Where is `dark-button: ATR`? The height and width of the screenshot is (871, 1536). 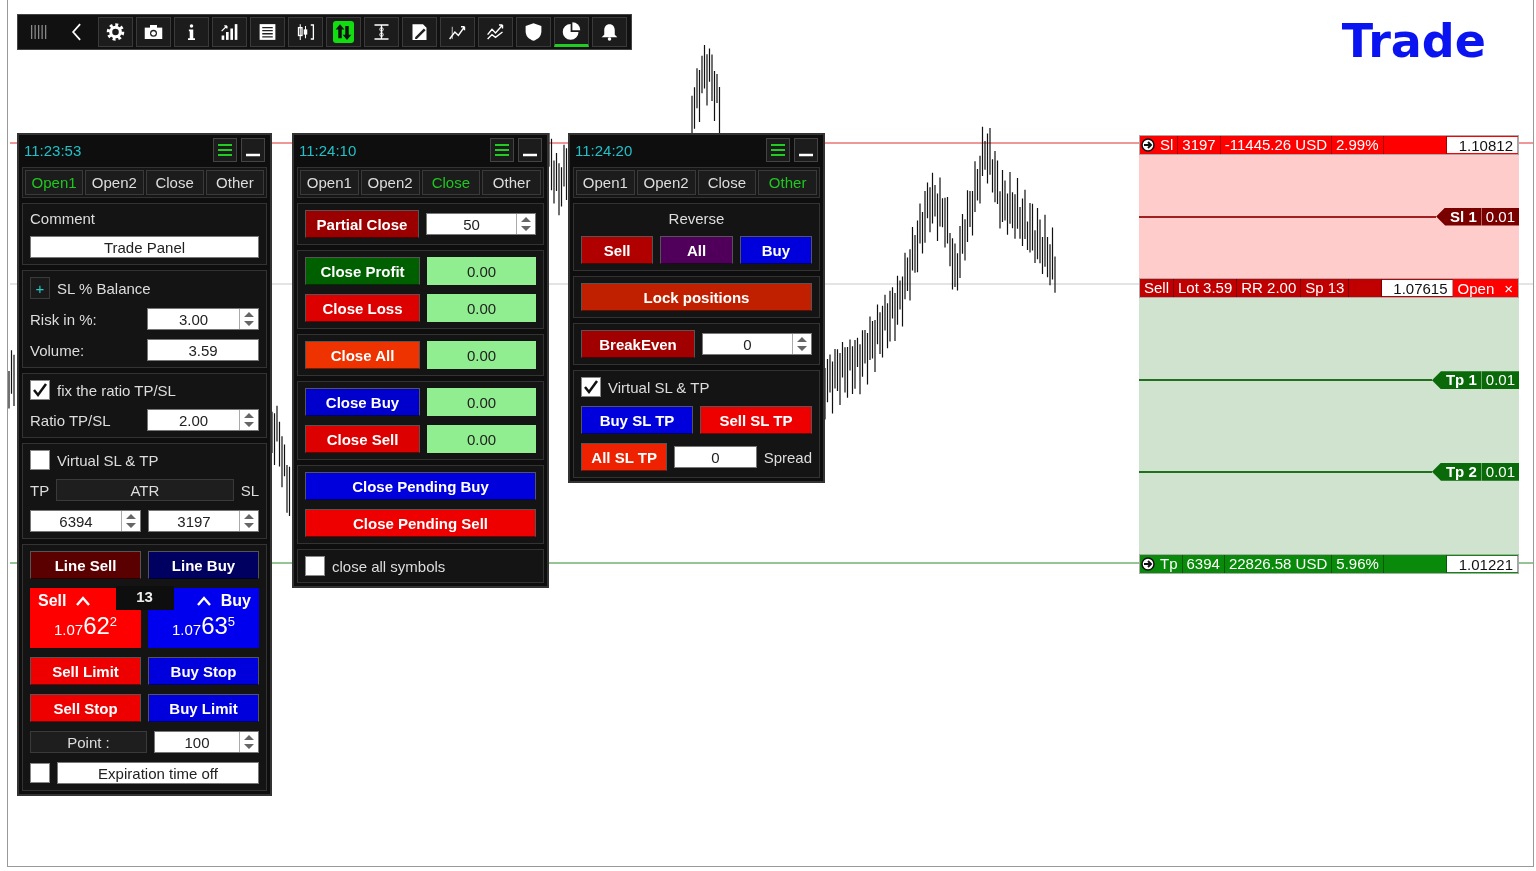
dark-button: ATR is located at coordinates (145, 490).